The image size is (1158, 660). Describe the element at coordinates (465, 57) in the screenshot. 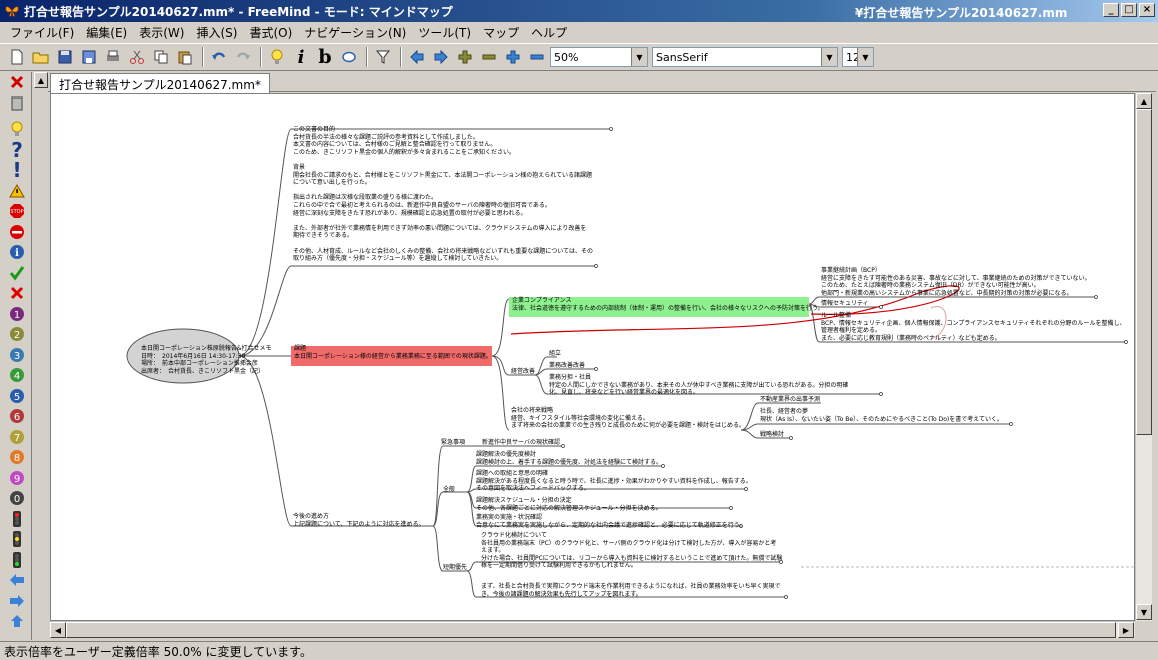

I see `expand-plus-olive-icon` at that location.